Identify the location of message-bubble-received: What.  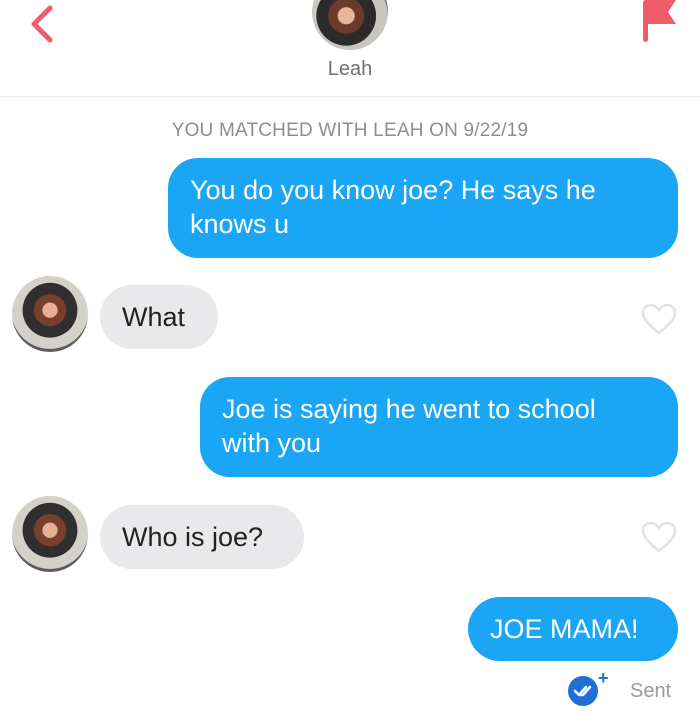
(159, 317).